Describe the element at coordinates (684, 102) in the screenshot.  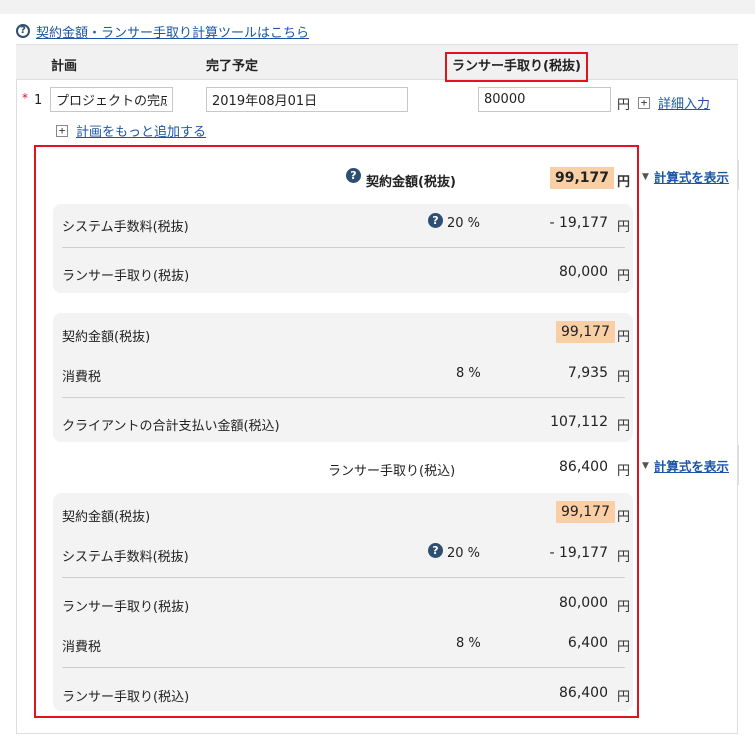
I see `detail-input-link: 詳細入力` at that location.